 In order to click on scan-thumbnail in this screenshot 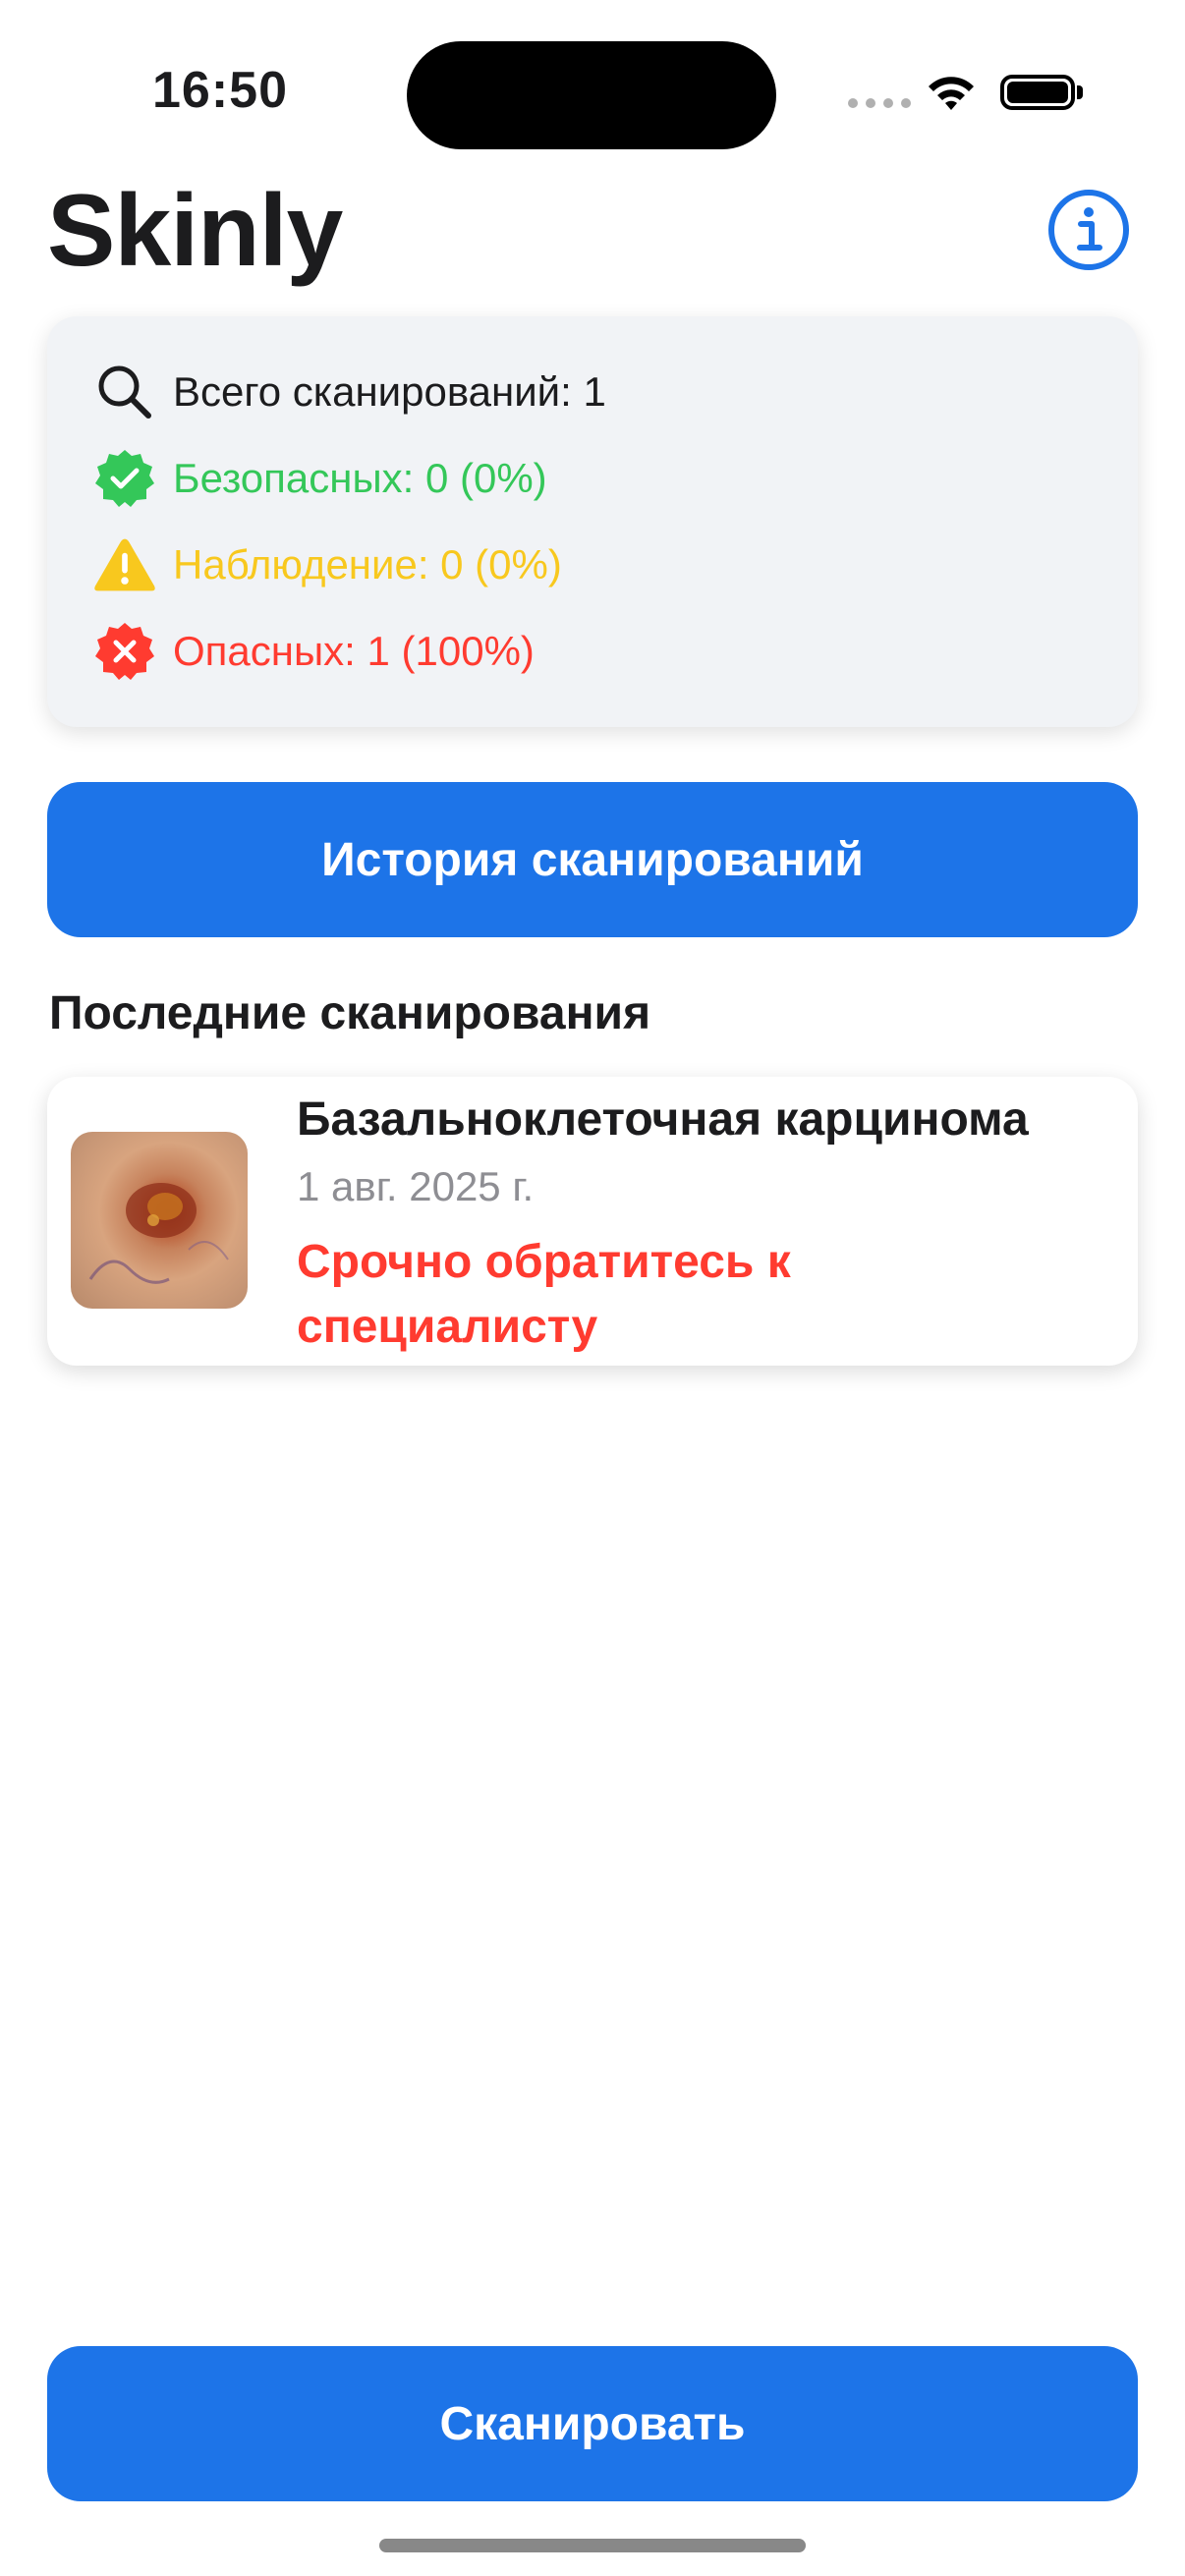, I will do `click(160, 1220)`.